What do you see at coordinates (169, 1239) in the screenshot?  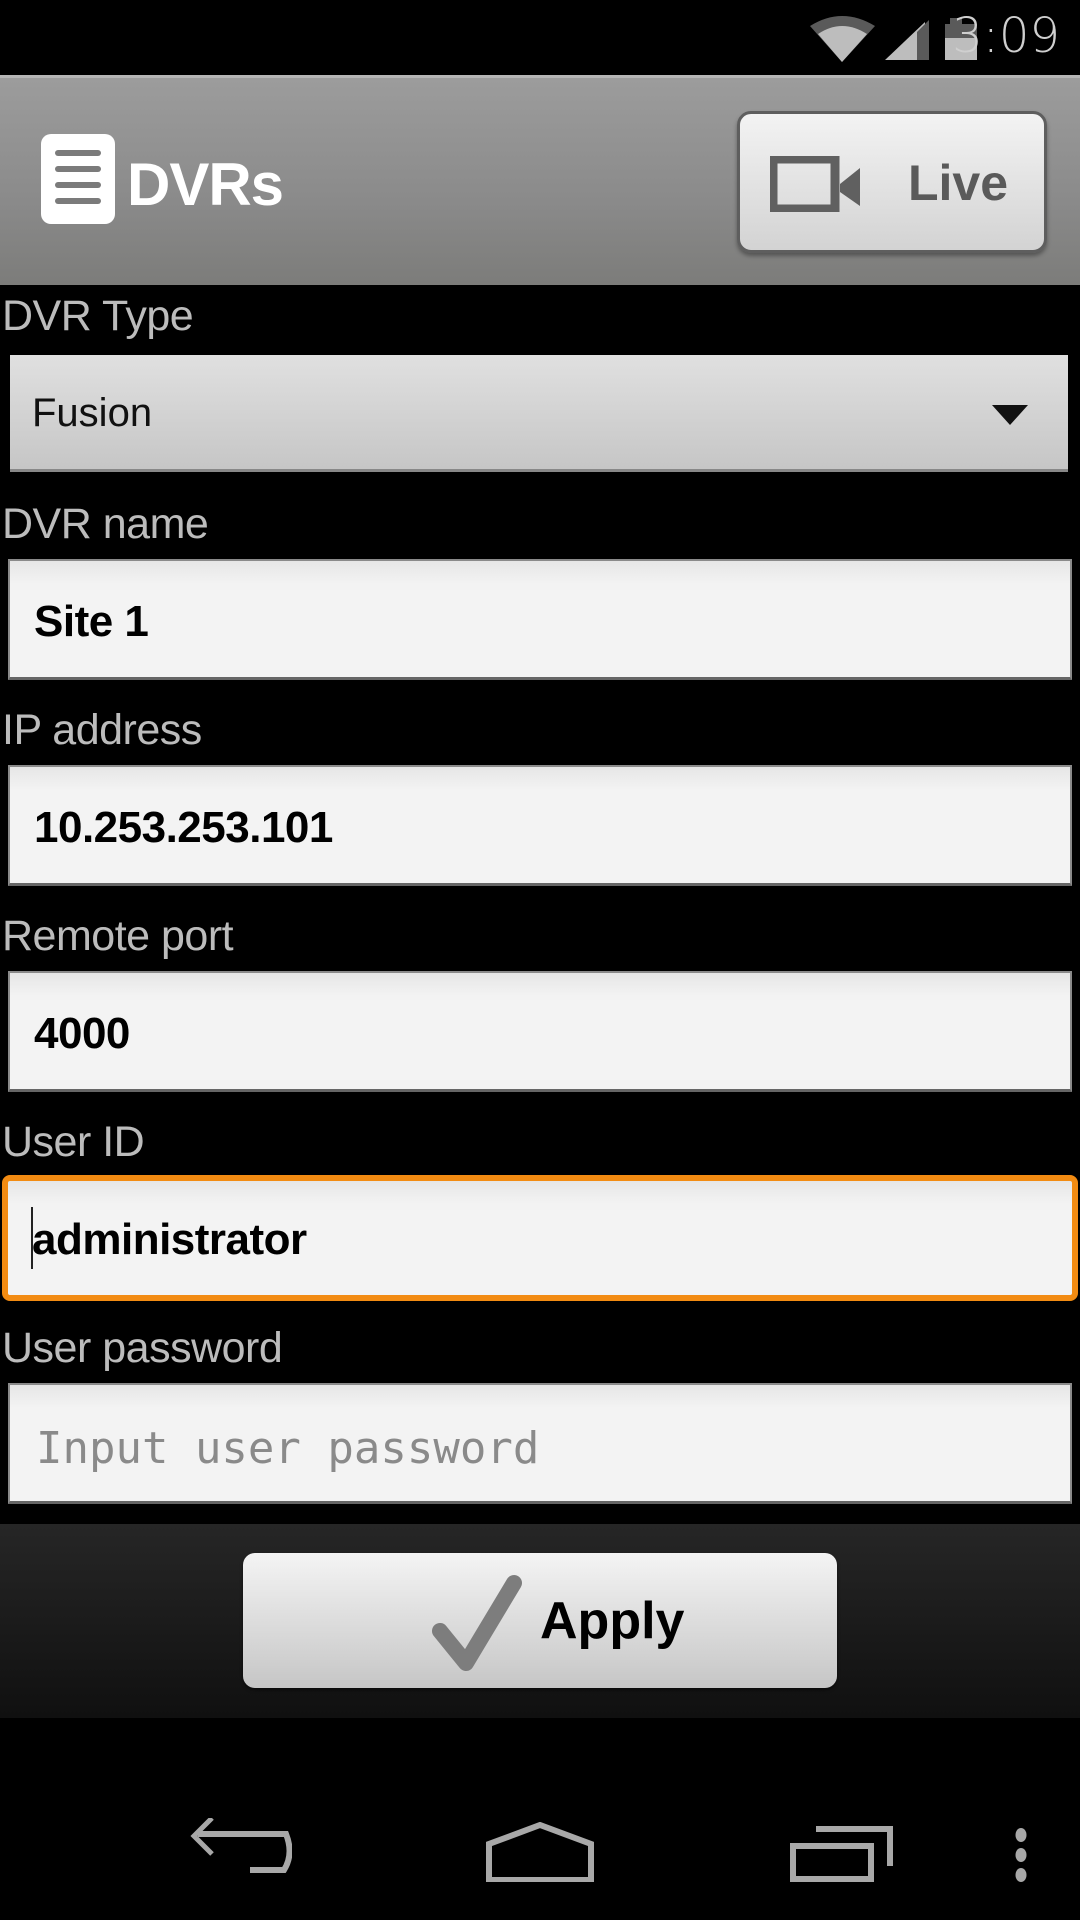 I see `user-id-value: administrator` at bounding box center [169, 1239].